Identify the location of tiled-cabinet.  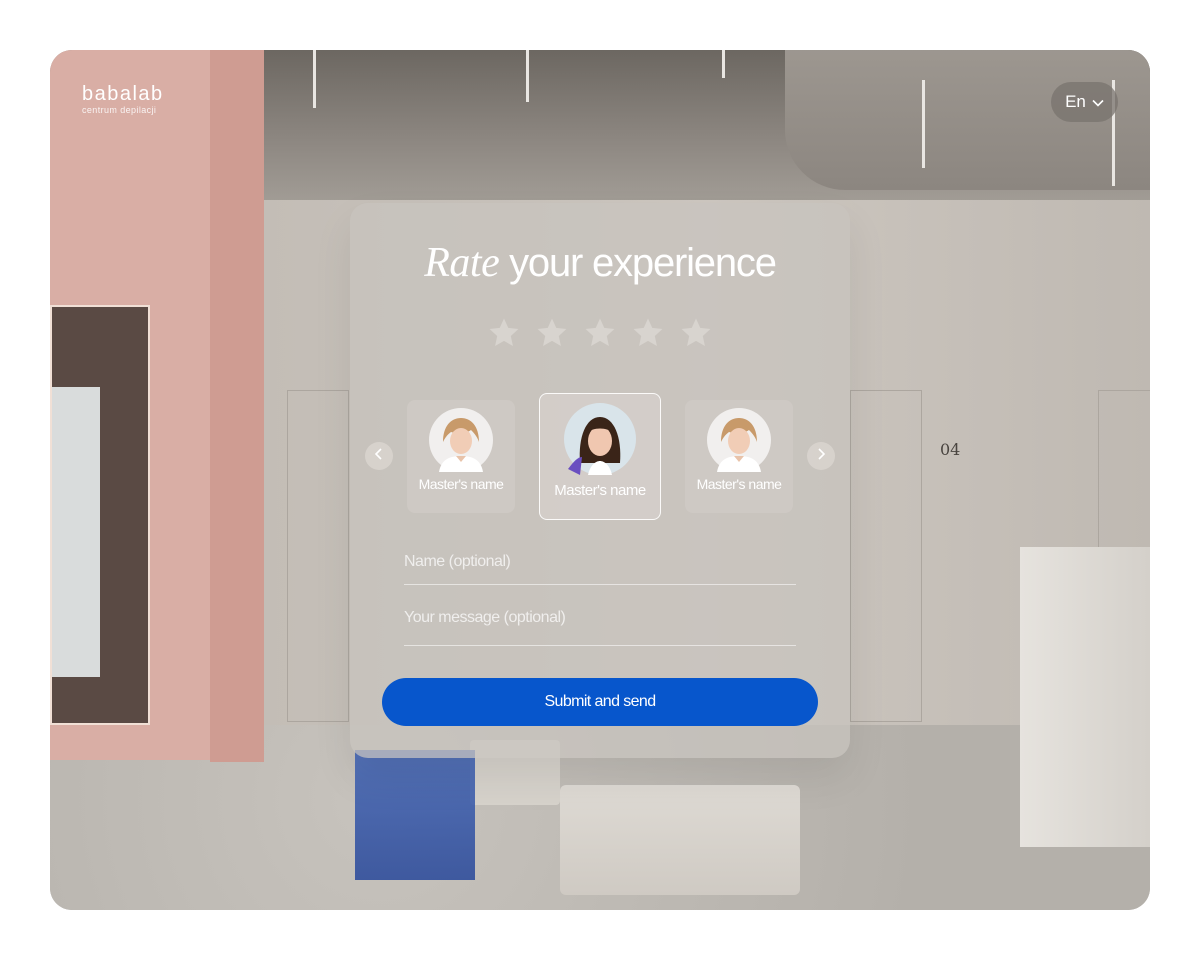
(1085, 697).